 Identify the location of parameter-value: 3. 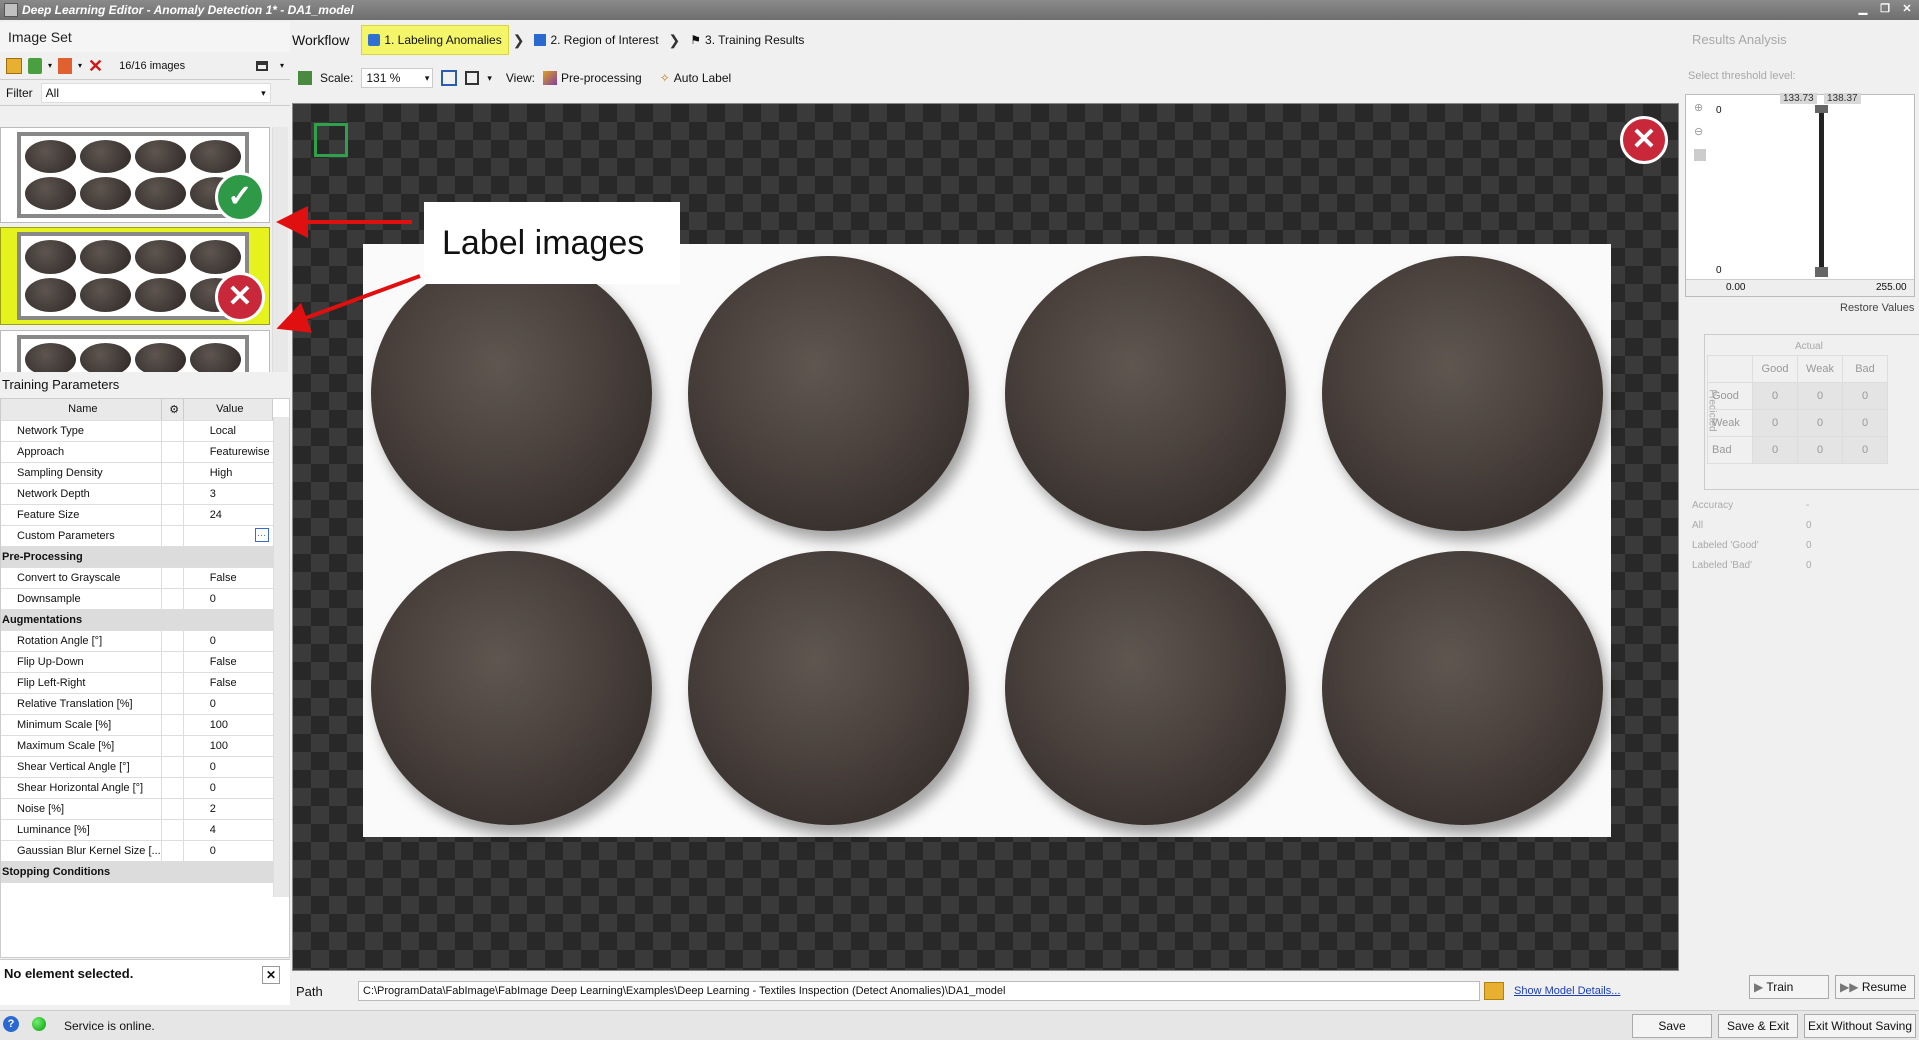
(228, 494).